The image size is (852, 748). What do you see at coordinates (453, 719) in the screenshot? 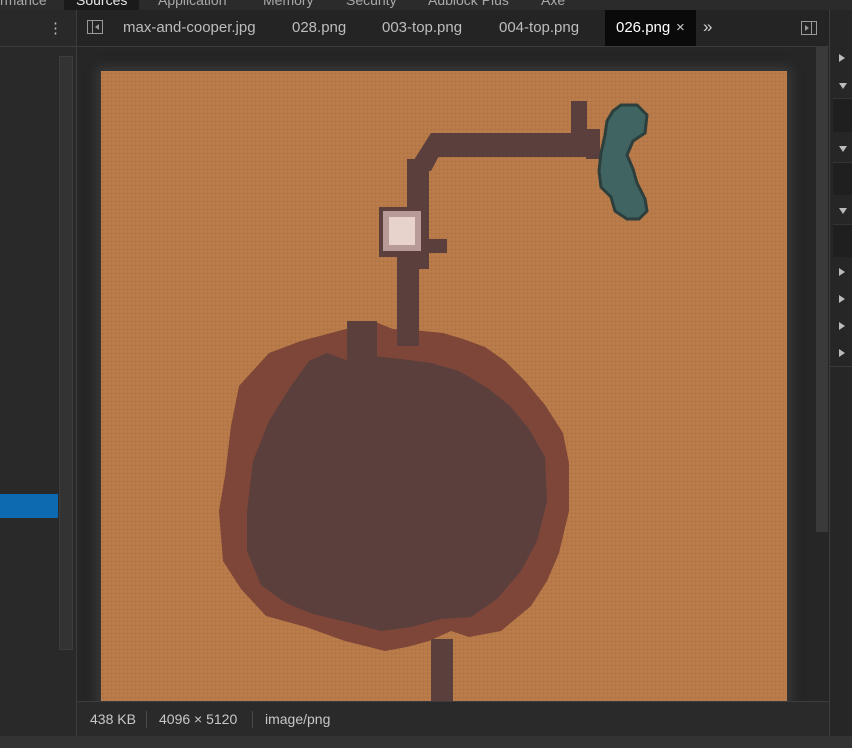
I see `status-bar: 438 KB 4096 × 5120 image/png` at bounding box center [453, 719].